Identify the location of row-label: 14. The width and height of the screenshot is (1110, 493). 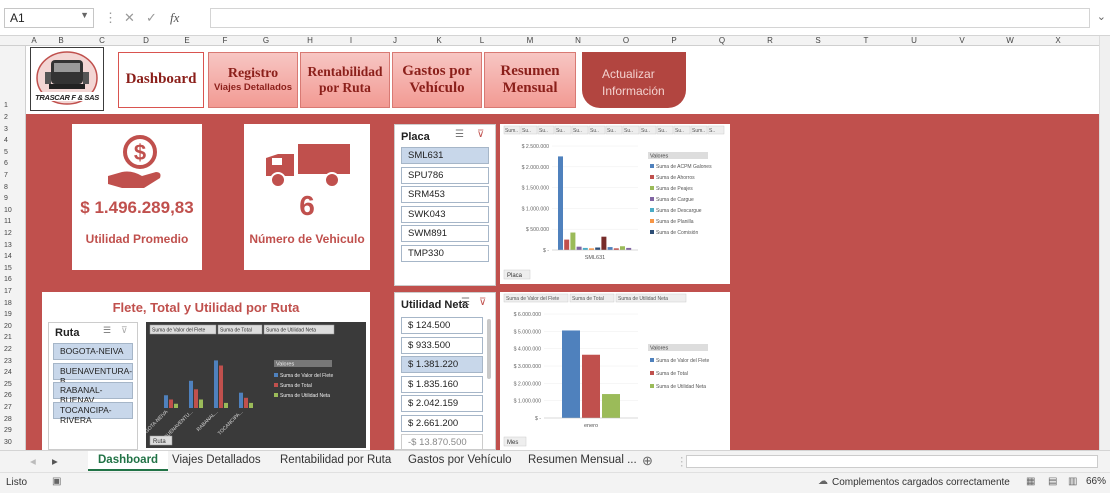
(8, 256).